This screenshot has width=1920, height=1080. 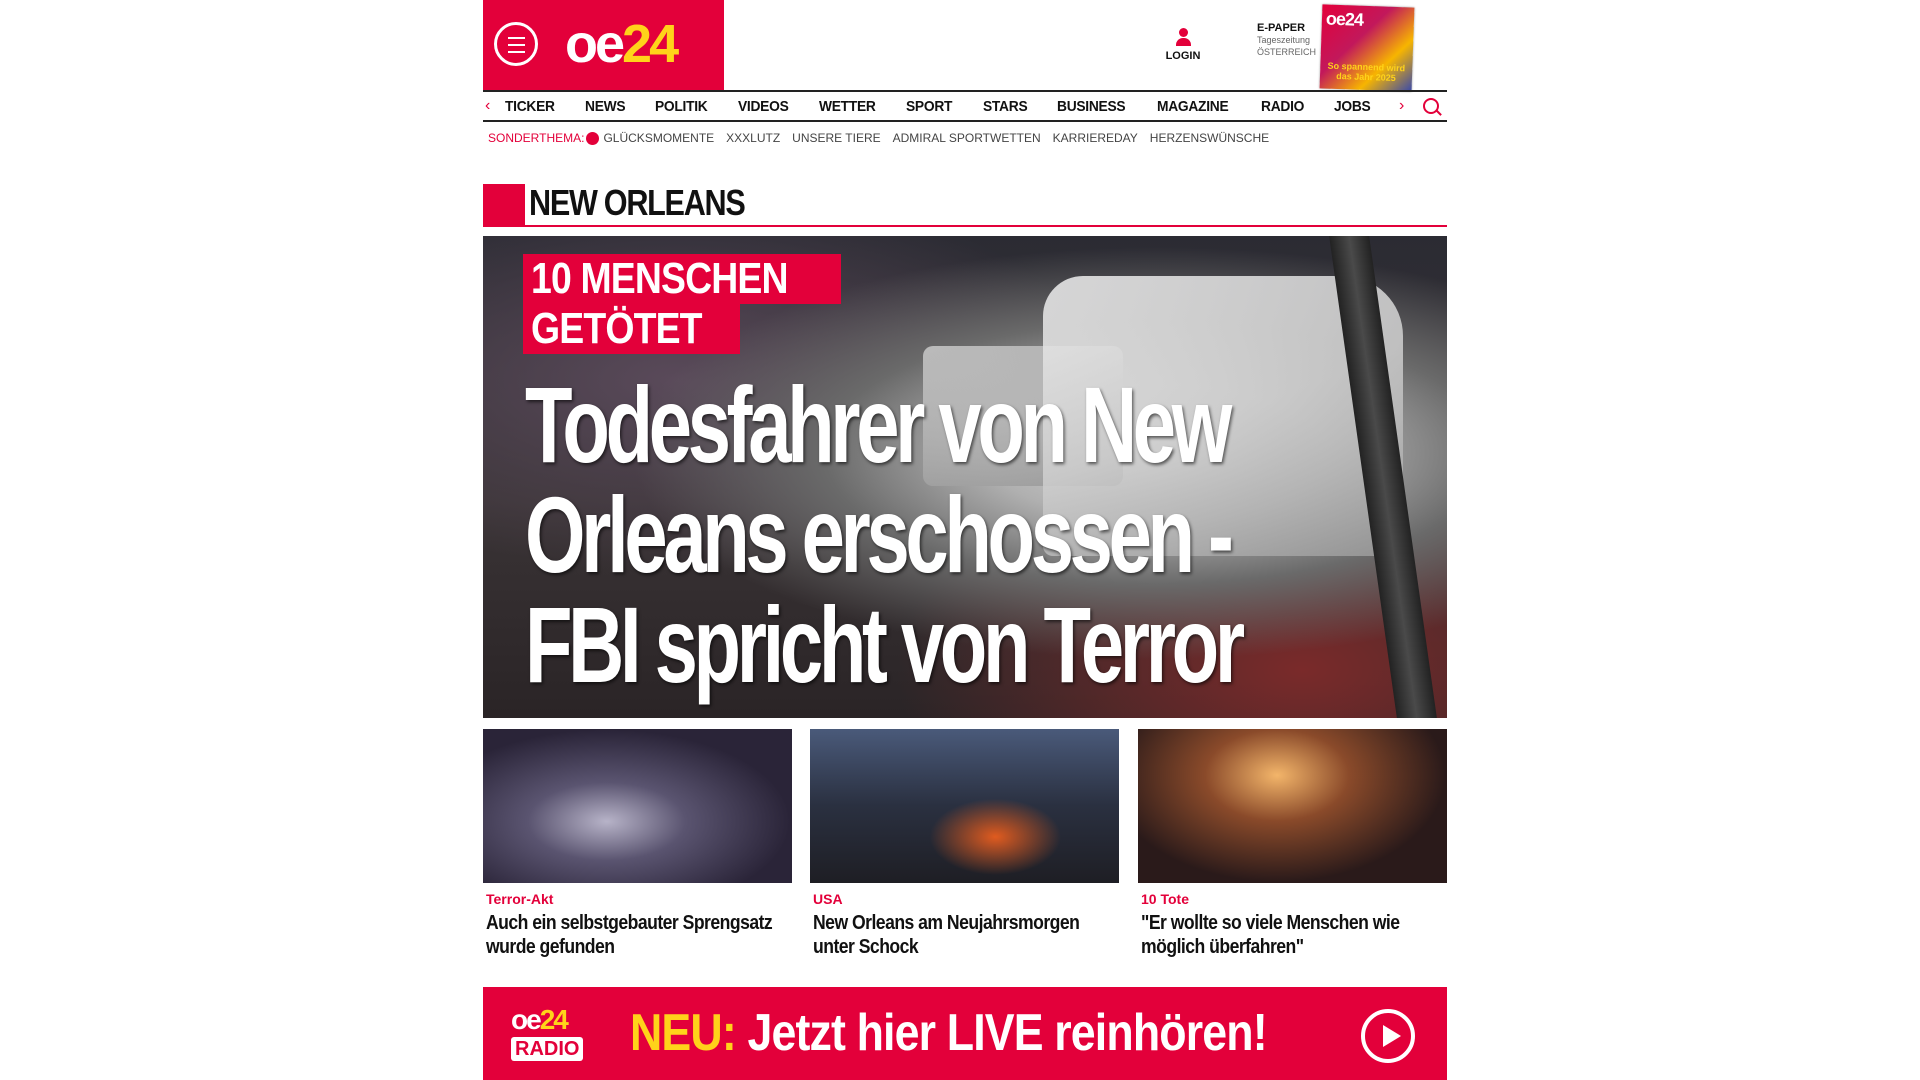 I want to click on epaper-link: E-PAPER Tageszeitung ÖSTERREICH, so click(x=1289, y=40).